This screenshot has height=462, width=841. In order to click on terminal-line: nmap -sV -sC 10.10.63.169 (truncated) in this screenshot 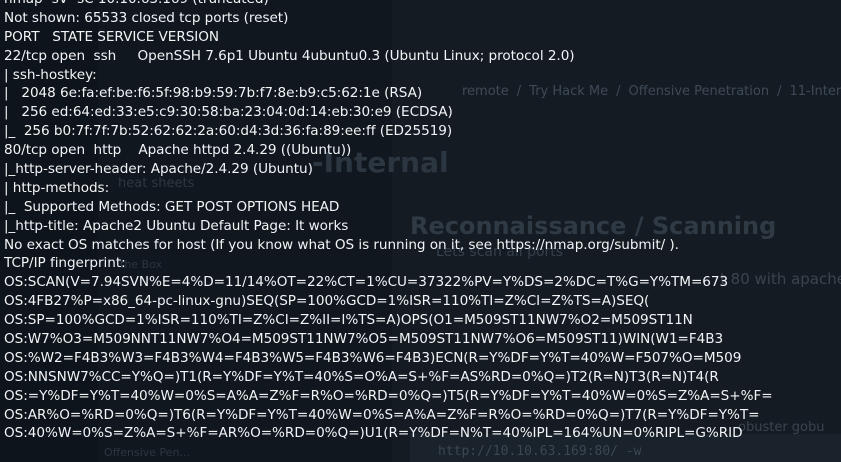, I will do `click(422, 4)`.